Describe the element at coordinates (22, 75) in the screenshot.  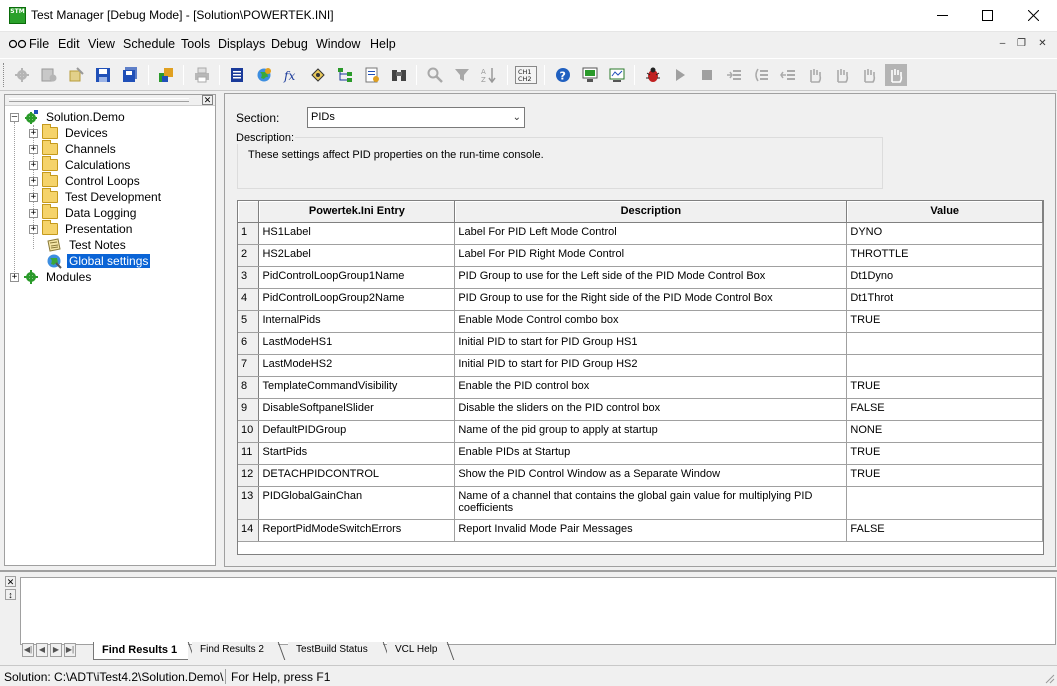
I see `build-button` at that location.